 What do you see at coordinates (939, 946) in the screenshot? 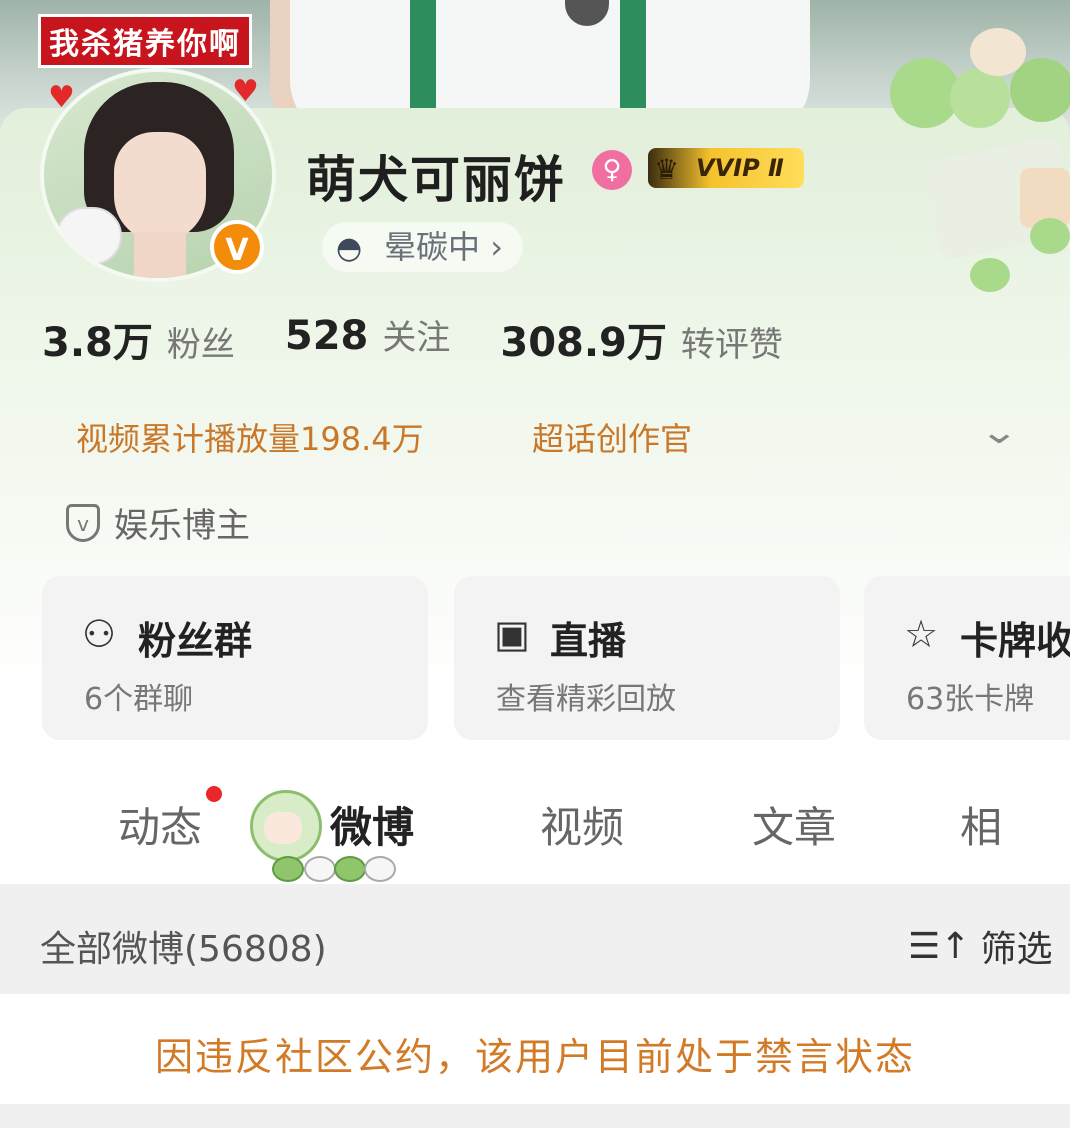
I see `sort-icon: ☰↑` at bounding box center [939, 946].